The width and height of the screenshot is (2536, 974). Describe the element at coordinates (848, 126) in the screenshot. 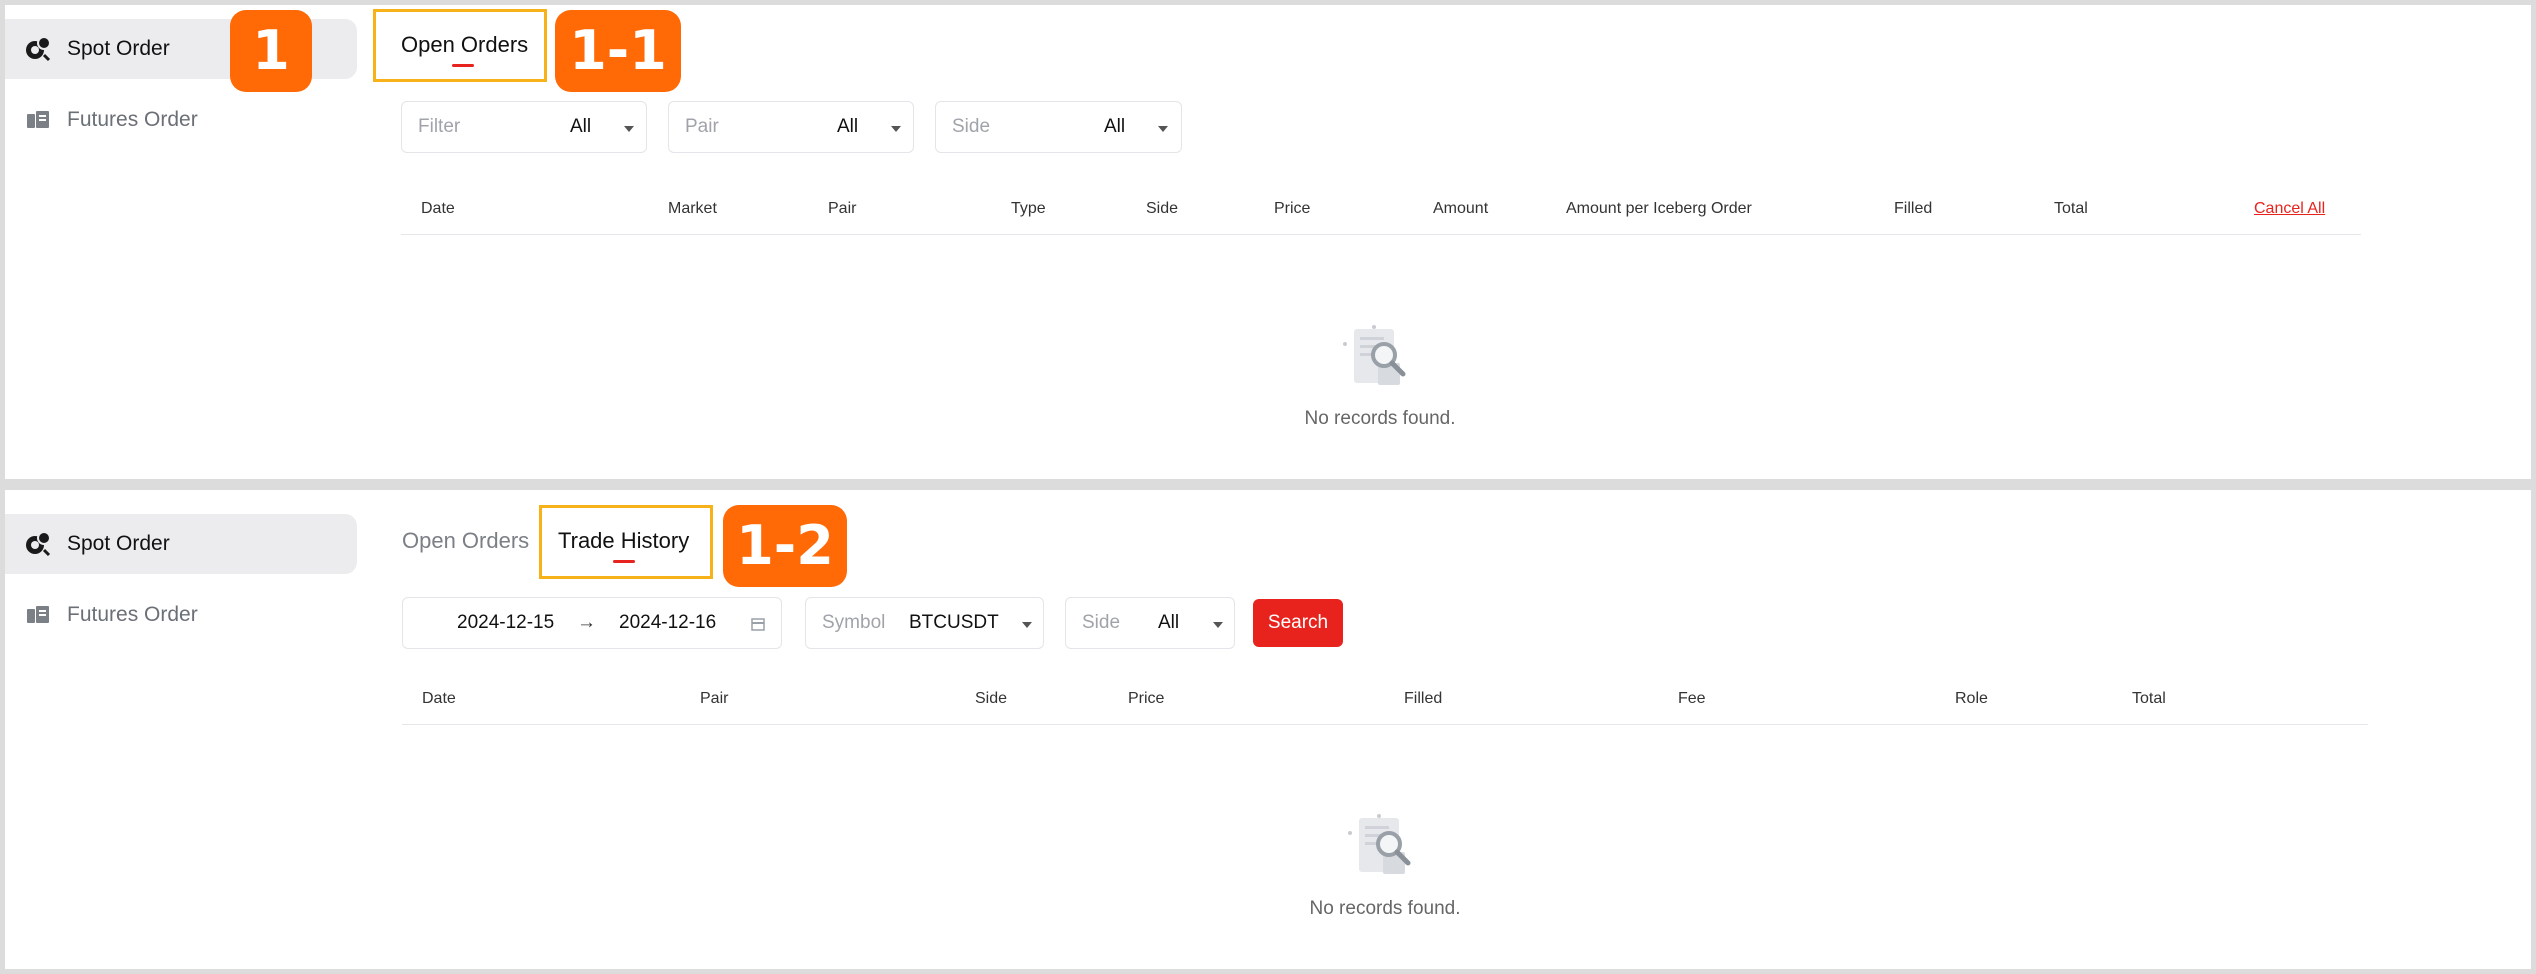

I see `pair-value: All` at that location.